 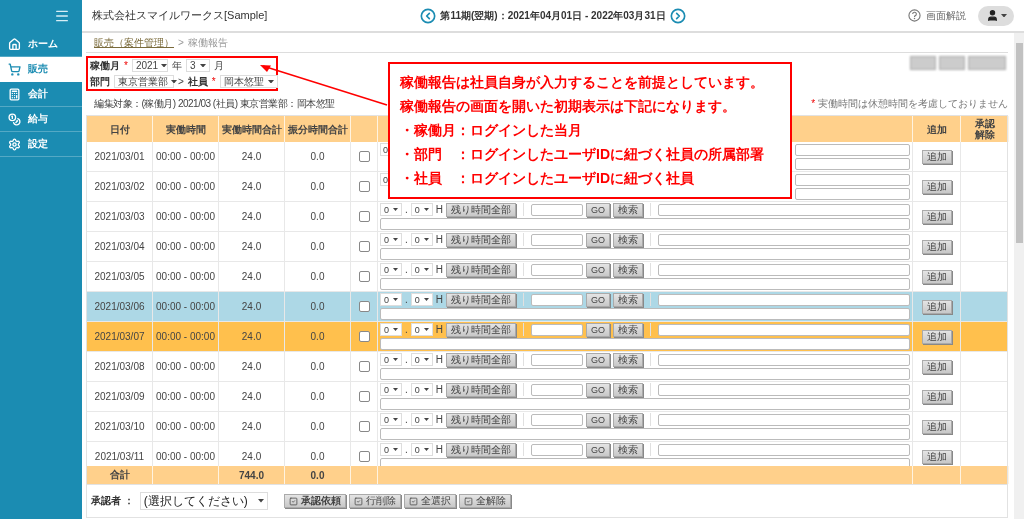 I want to click on year-select: 2021, so click(x=149, y=65).